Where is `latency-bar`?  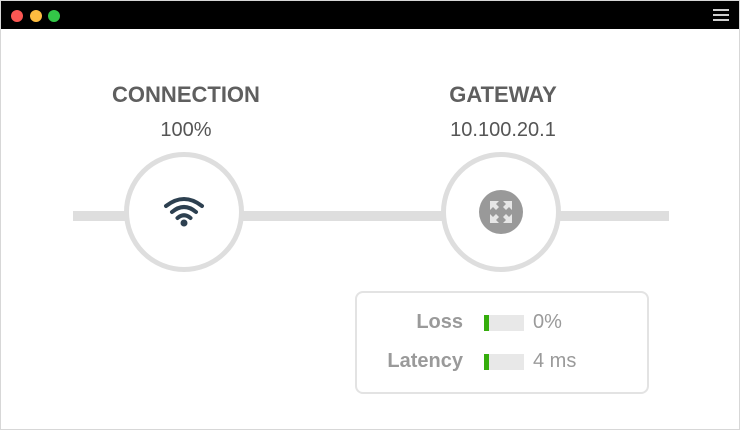
latency-bar is located at coordinates (504, 362).